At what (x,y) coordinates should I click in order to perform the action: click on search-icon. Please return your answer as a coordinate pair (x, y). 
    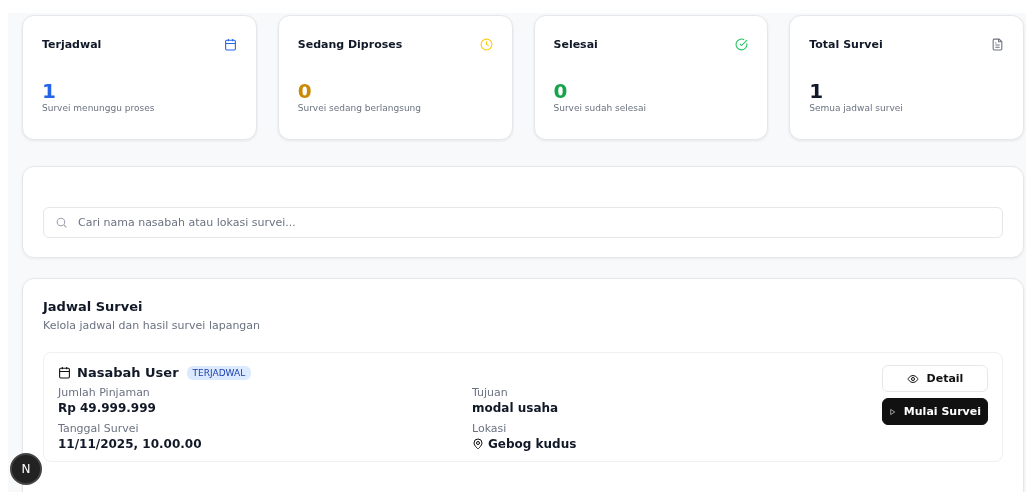
    Looking at the image, I should click on (61, 222).